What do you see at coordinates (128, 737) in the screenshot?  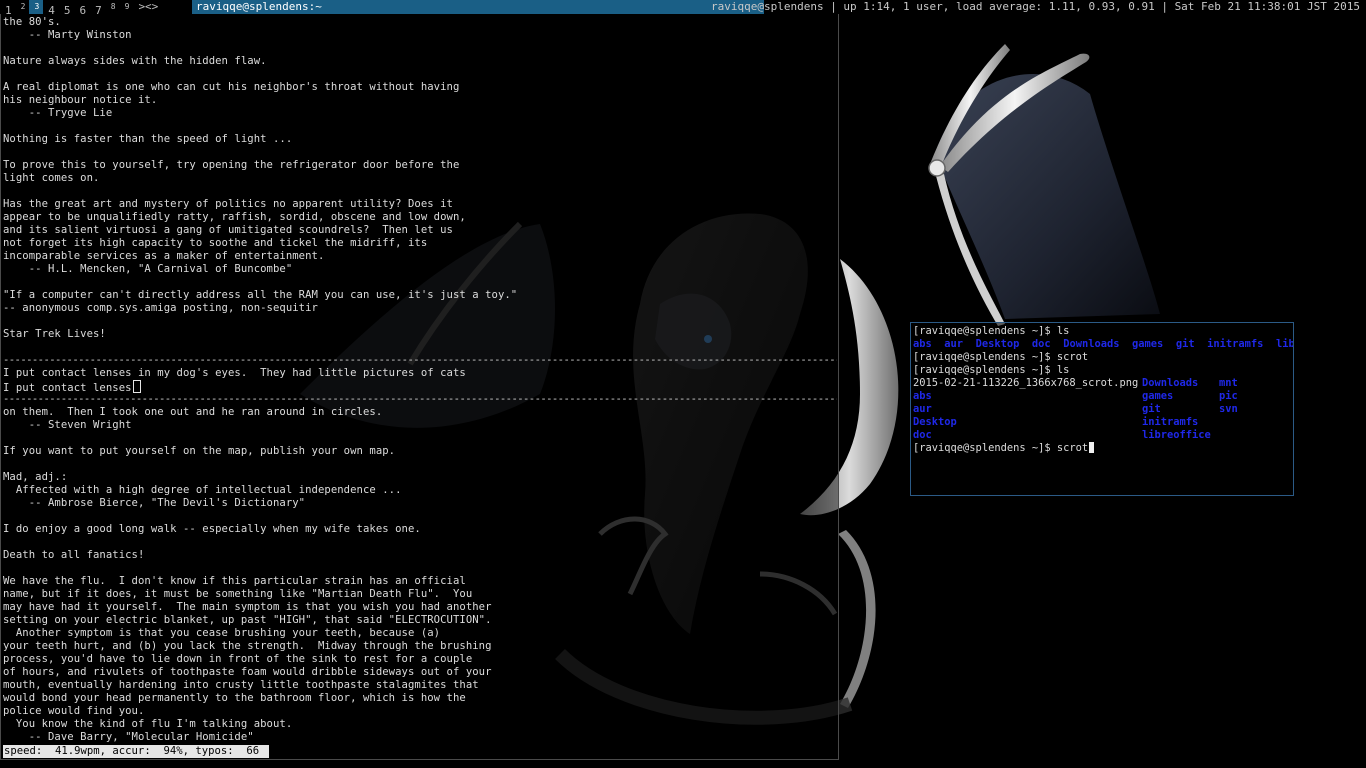 I see `fortune-line: -- Dave Barry, "Molecular Homicide"` at bounding box center [128, 737].